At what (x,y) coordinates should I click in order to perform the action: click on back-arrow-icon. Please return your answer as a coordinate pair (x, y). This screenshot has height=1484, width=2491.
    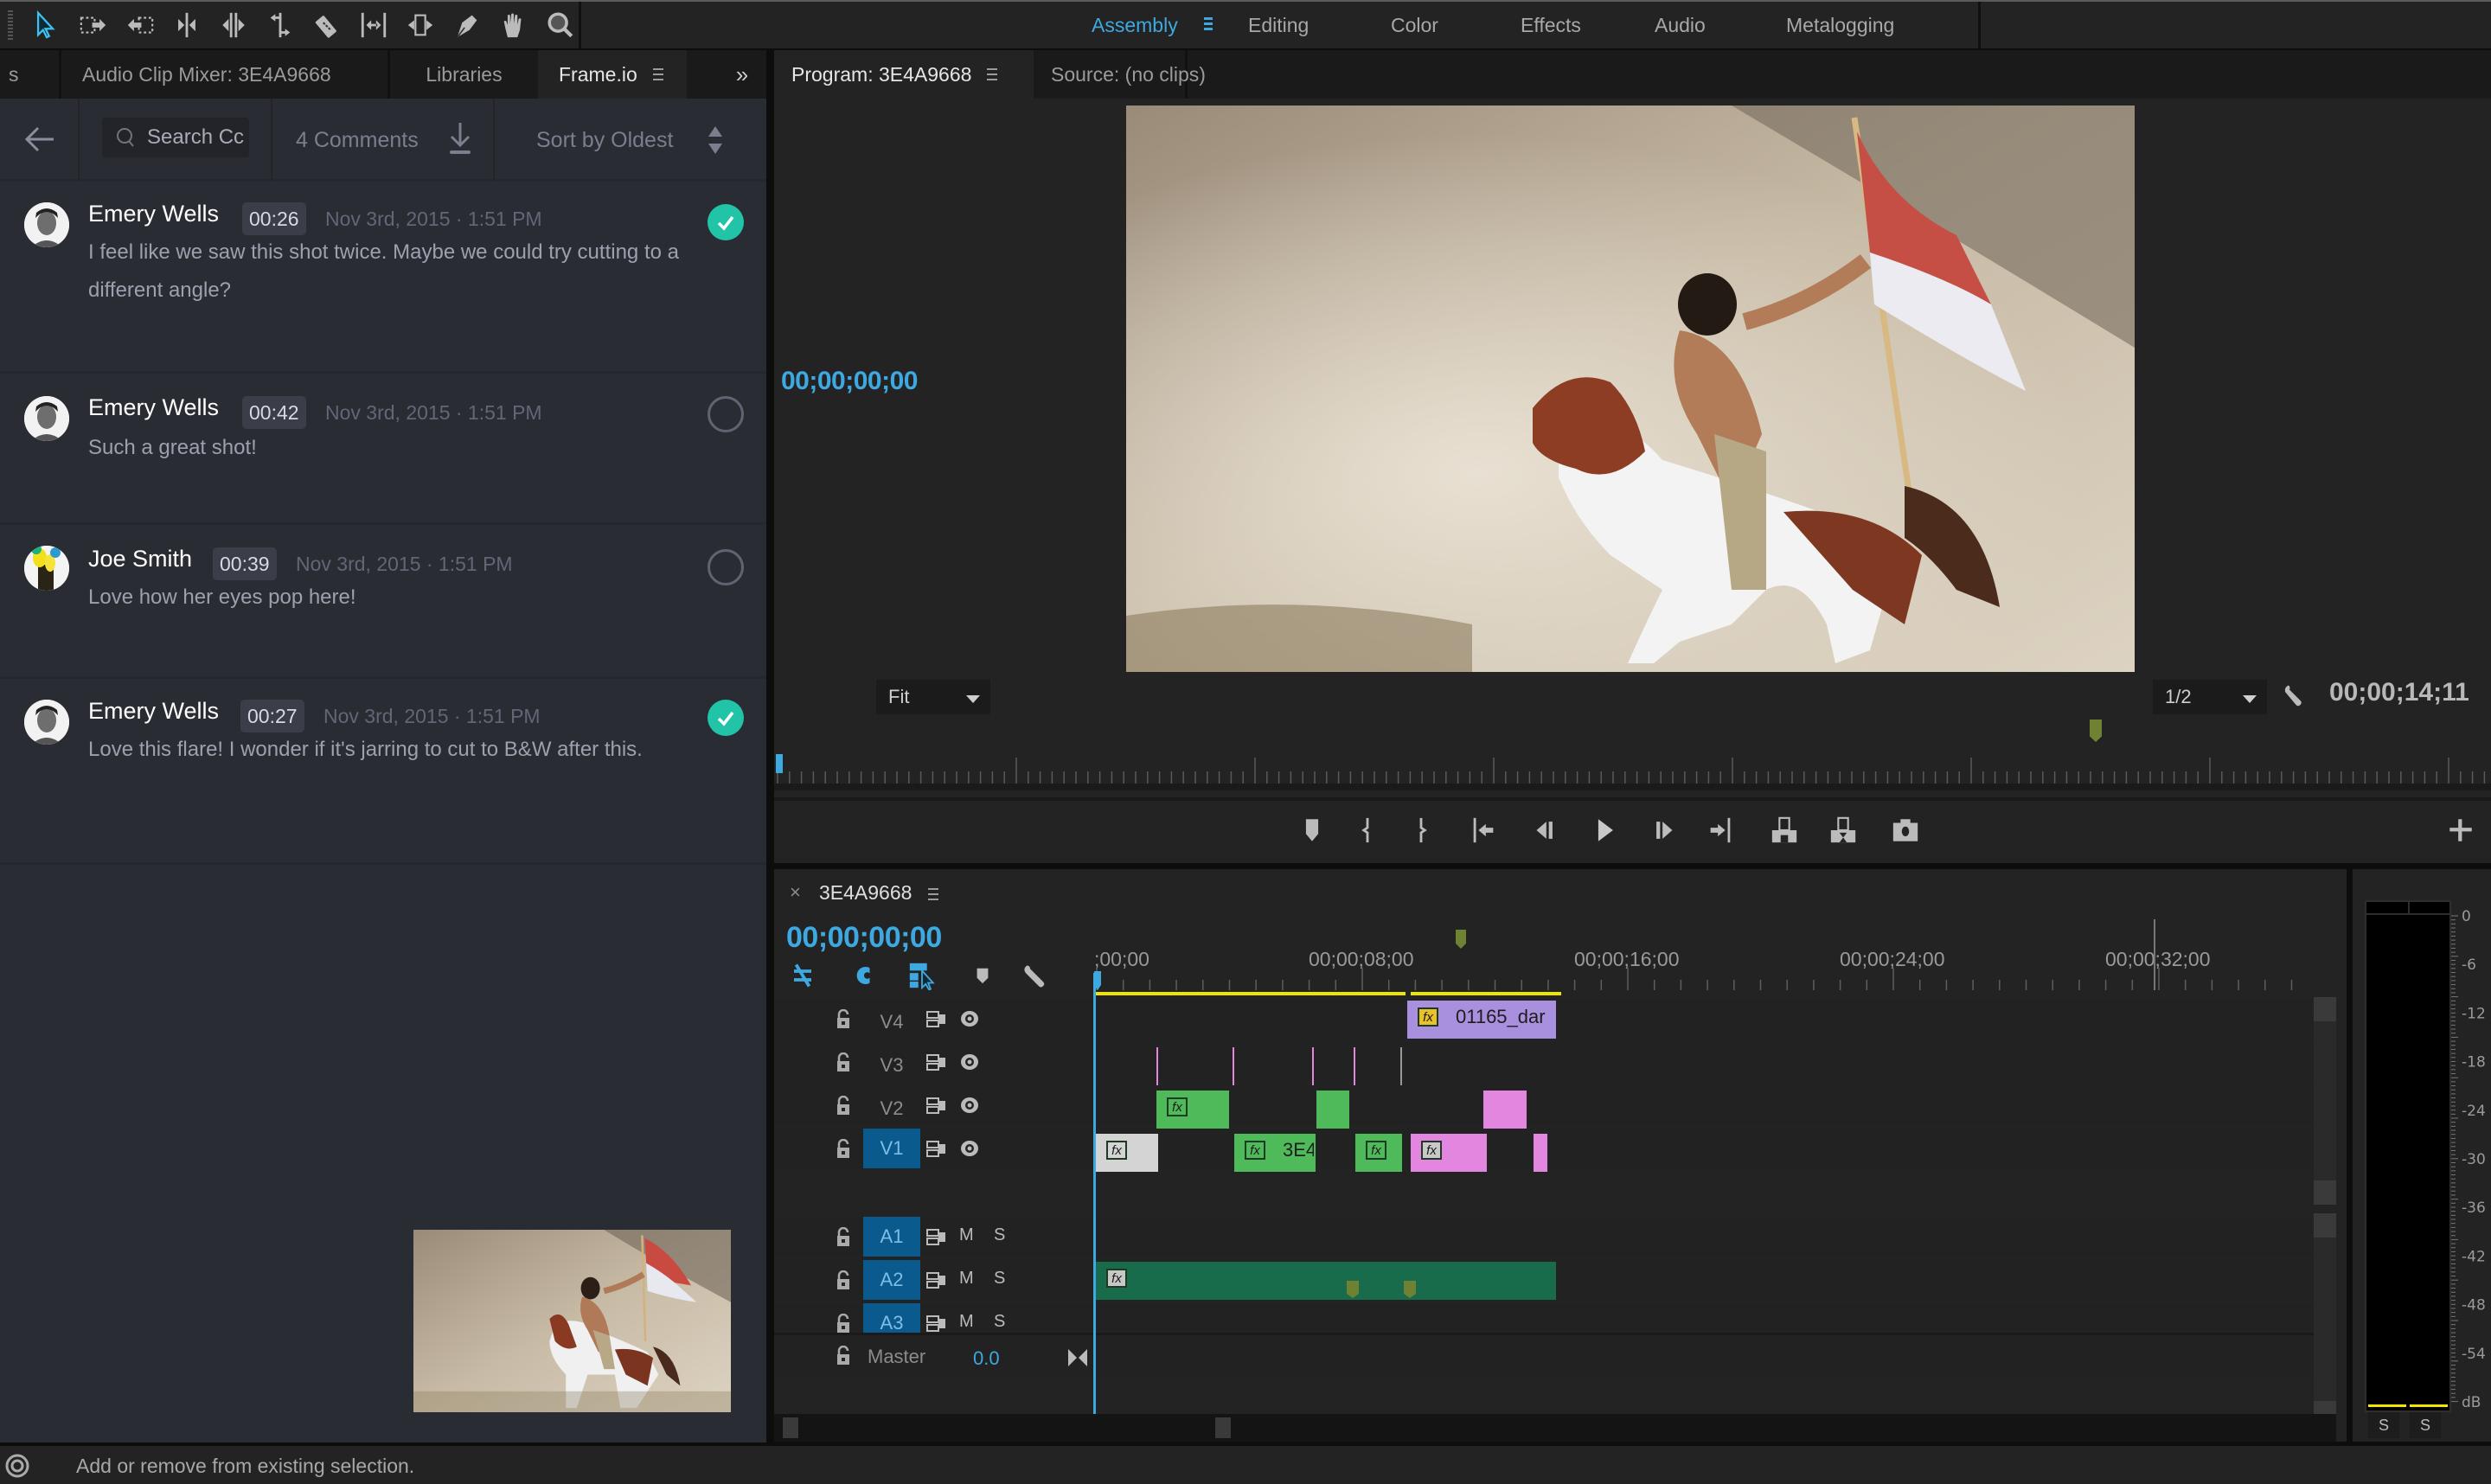
    Looking at the image, I should click on (40, 141).